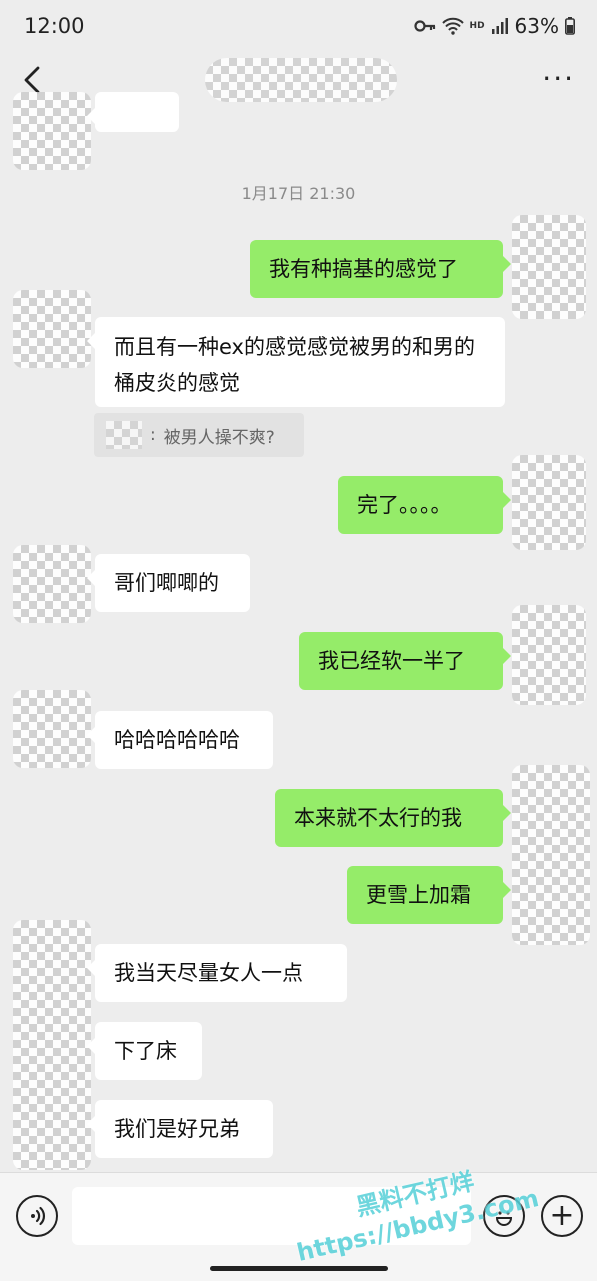 The width and height of the screenshot is (597, 1281). I want to click on message-bubble-incoming: 我当天尽量女人一点, so click(217, 973).